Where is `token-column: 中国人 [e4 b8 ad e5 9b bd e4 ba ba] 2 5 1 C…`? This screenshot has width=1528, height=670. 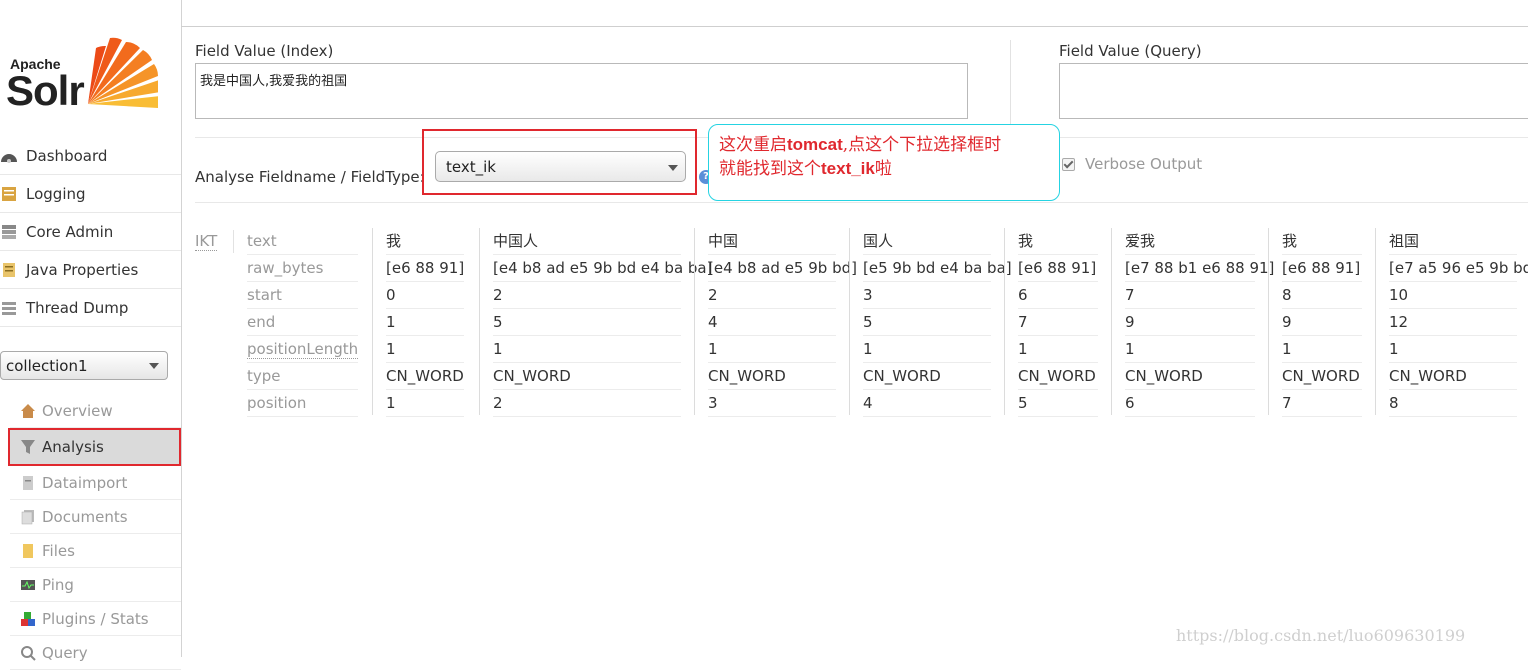 token-column: 中国人 [e4 b8 ad e5 9b bd e4 ba ba] 2 5 1 C… is located at coordinates (602, 322).